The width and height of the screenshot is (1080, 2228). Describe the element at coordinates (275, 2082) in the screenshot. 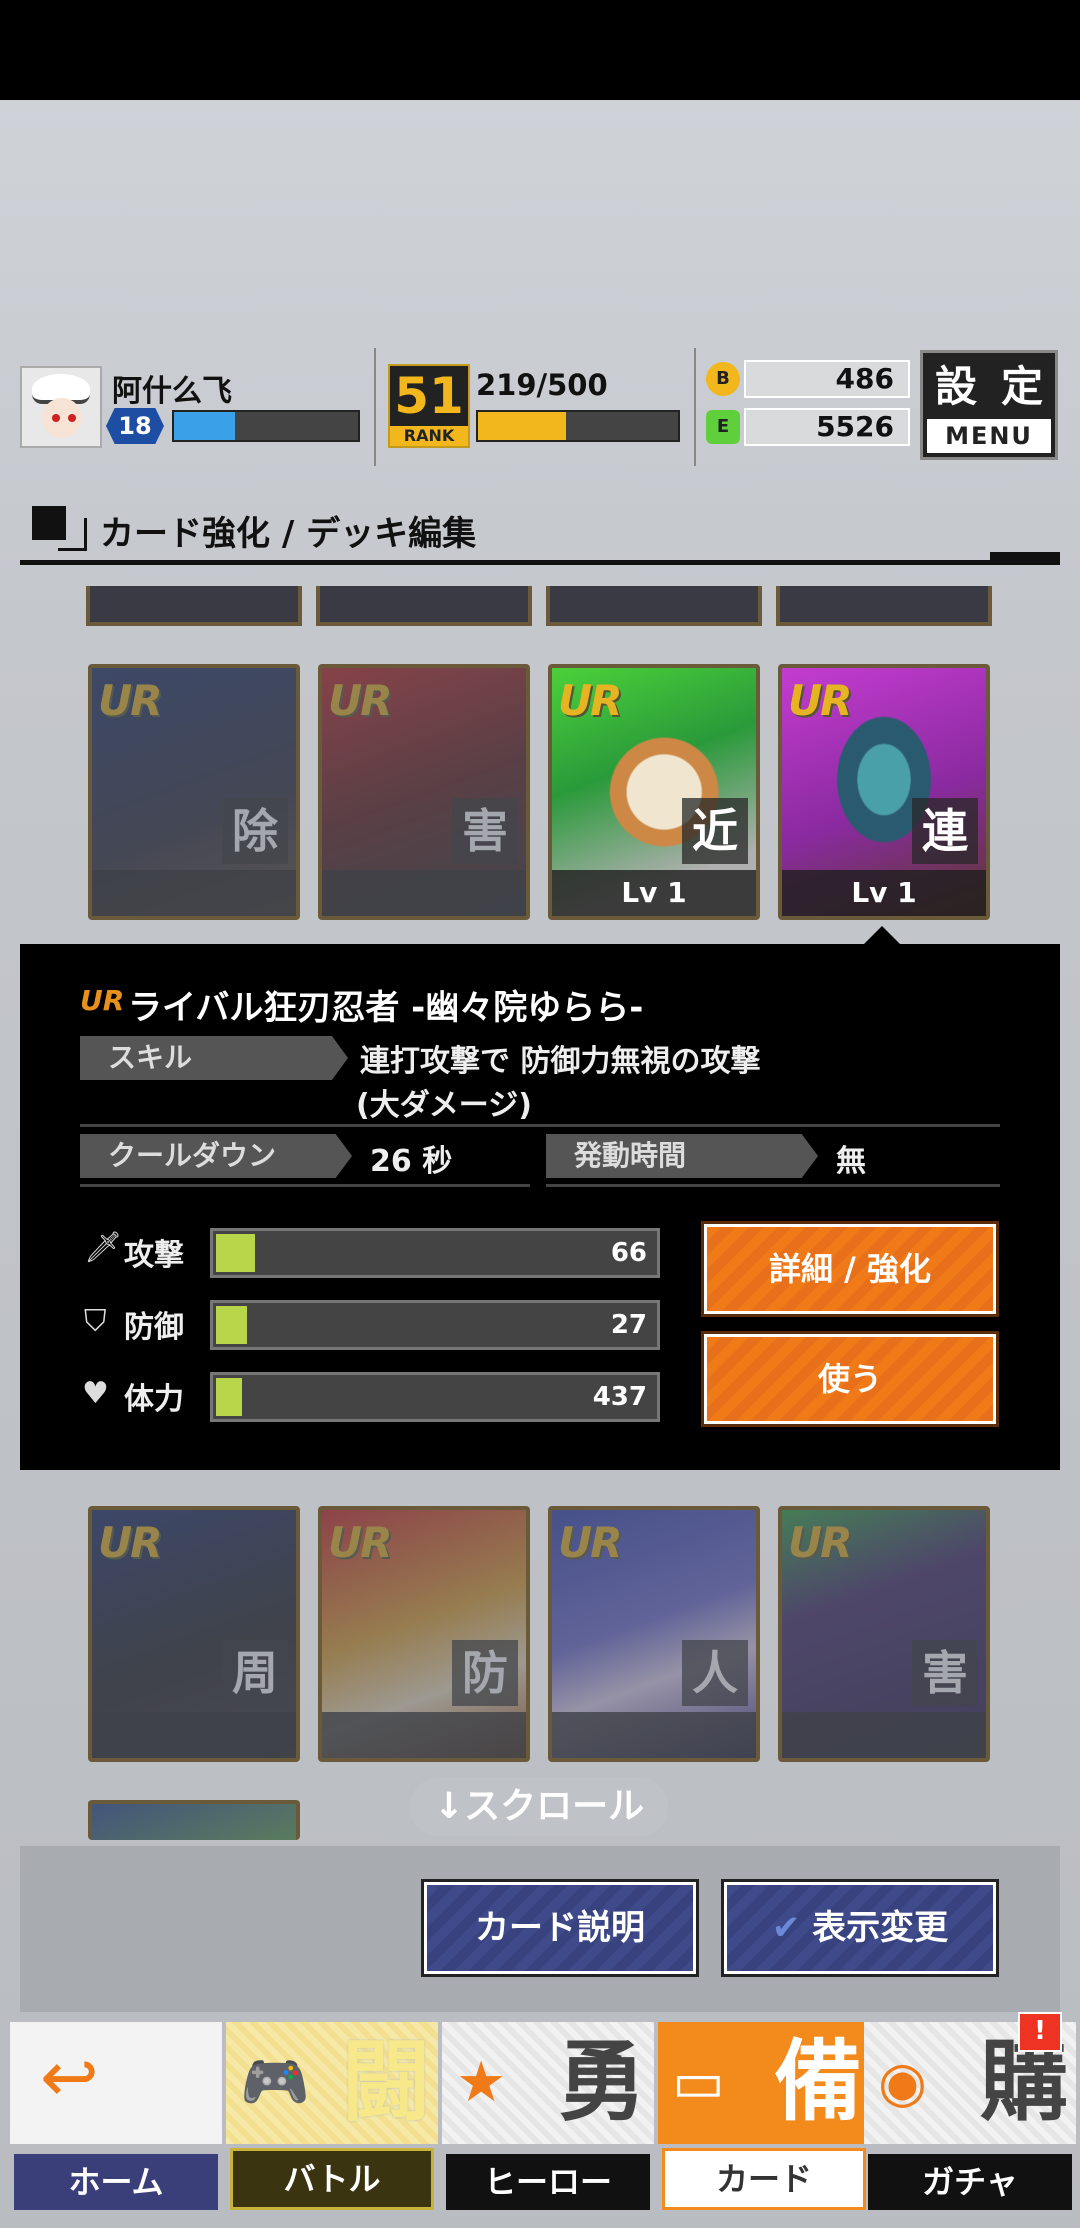

I see `gamepad-icon: 🎮` at that location.